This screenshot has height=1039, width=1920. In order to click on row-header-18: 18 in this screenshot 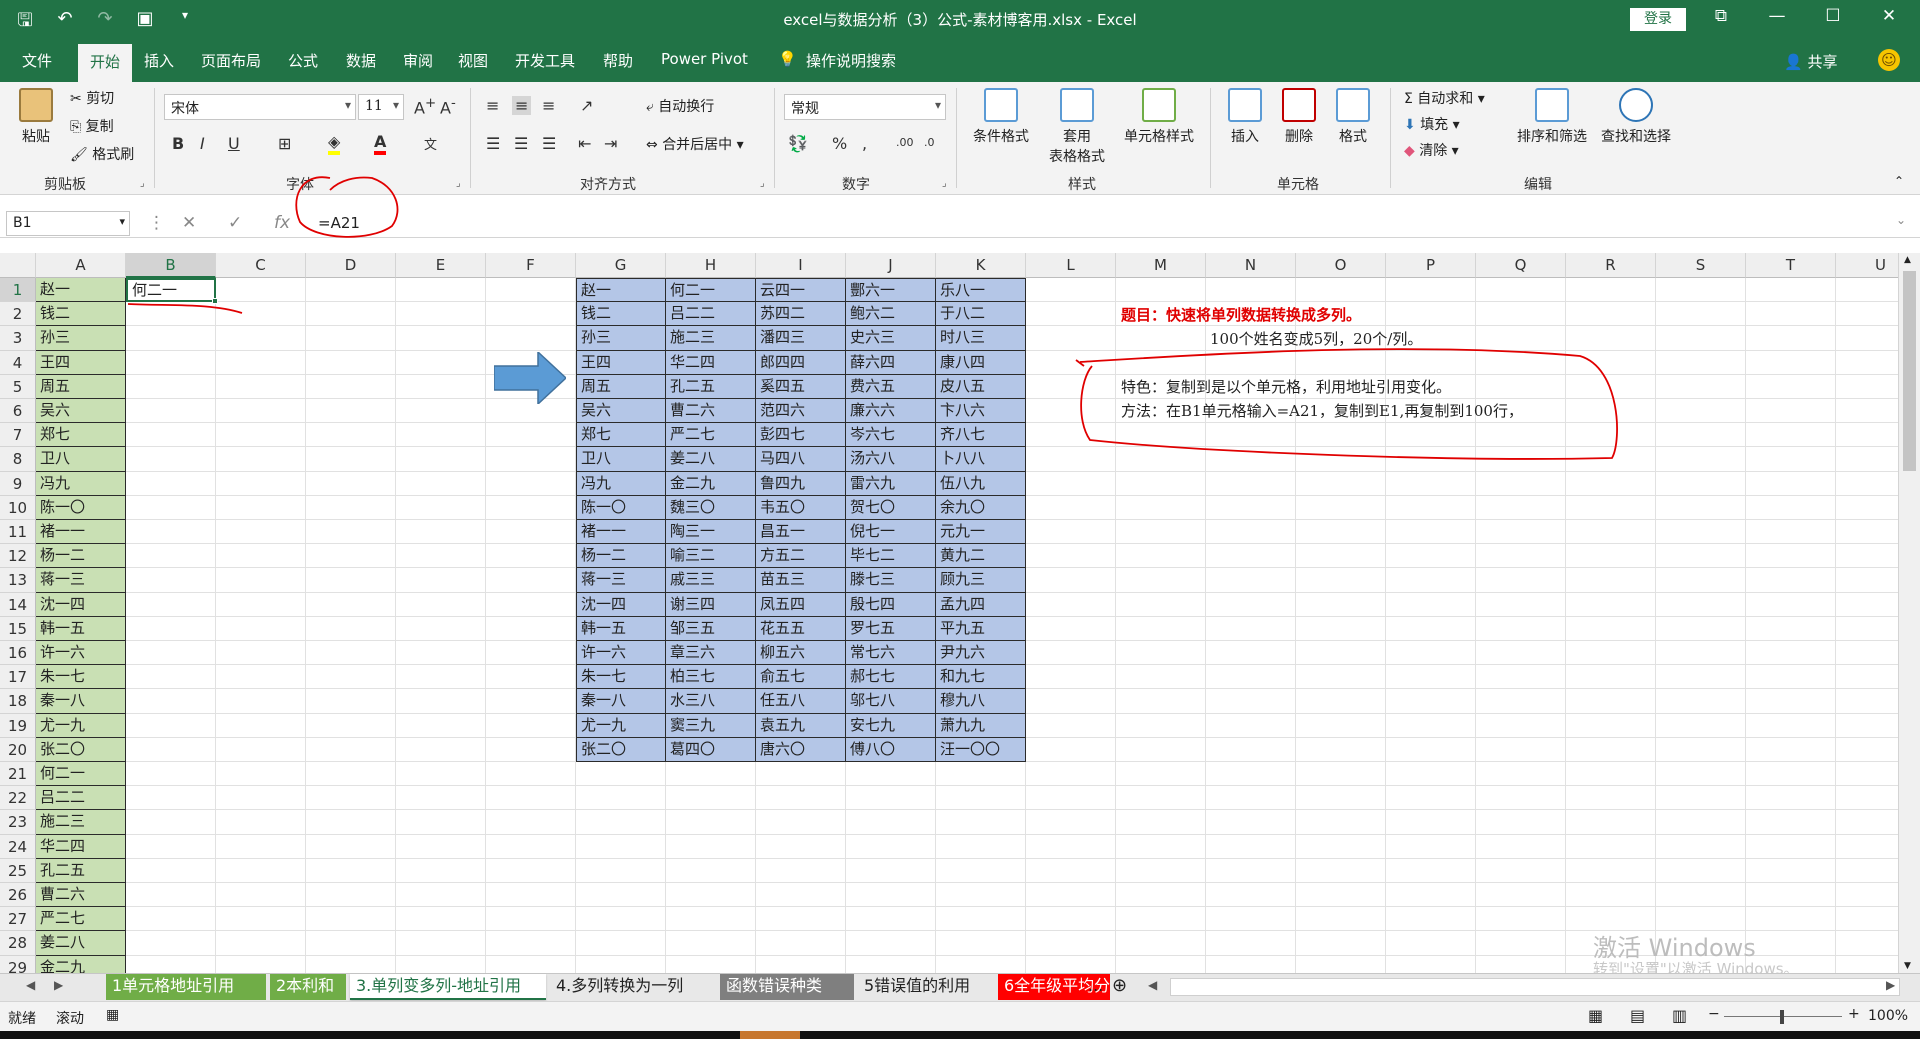, I will do `click(18, 701)`.